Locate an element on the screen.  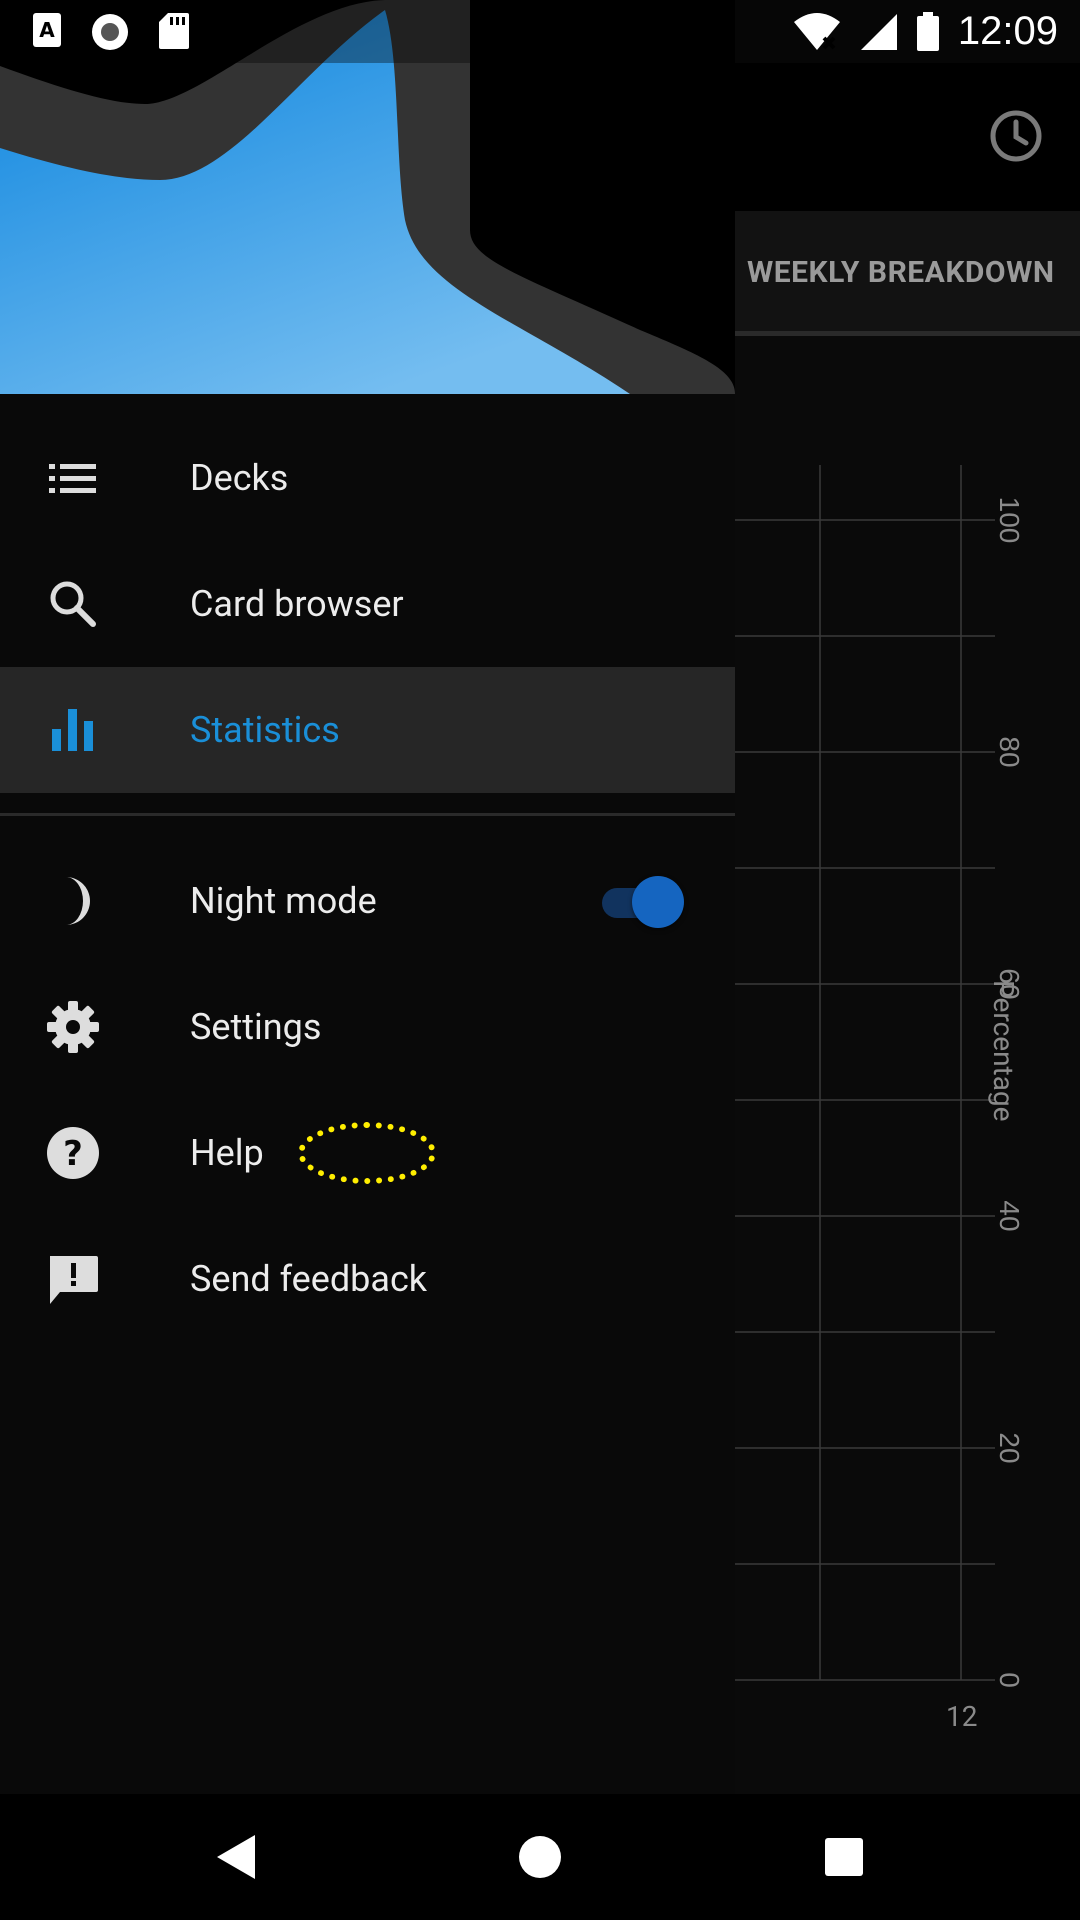
battery-icon is located at coordinates (927, 31).